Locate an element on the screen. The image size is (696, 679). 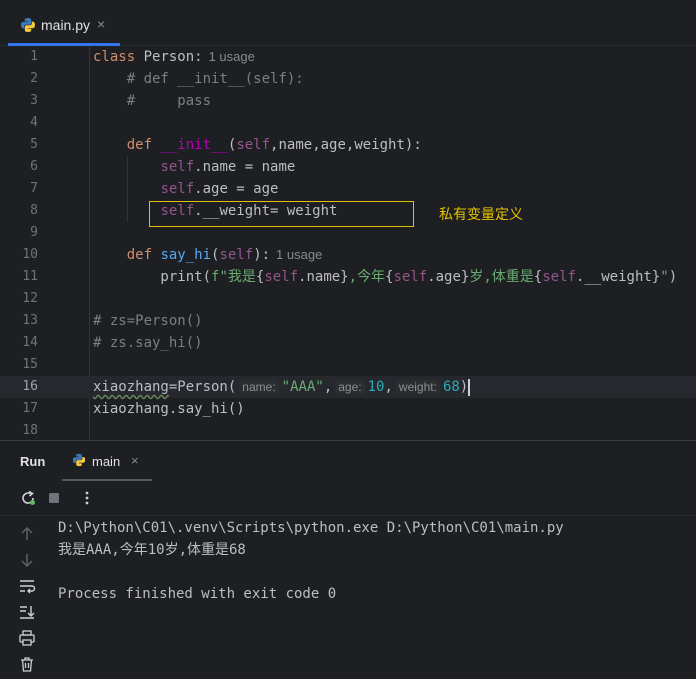
code-line: 3 # pass is located at coordinates (348, 101).